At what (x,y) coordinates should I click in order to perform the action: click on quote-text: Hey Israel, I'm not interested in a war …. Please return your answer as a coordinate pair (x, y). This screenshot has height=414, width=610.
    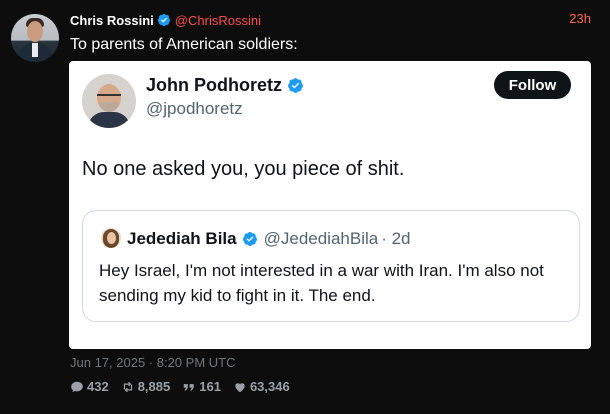
    Looking at the image, I should click on (321, 283).